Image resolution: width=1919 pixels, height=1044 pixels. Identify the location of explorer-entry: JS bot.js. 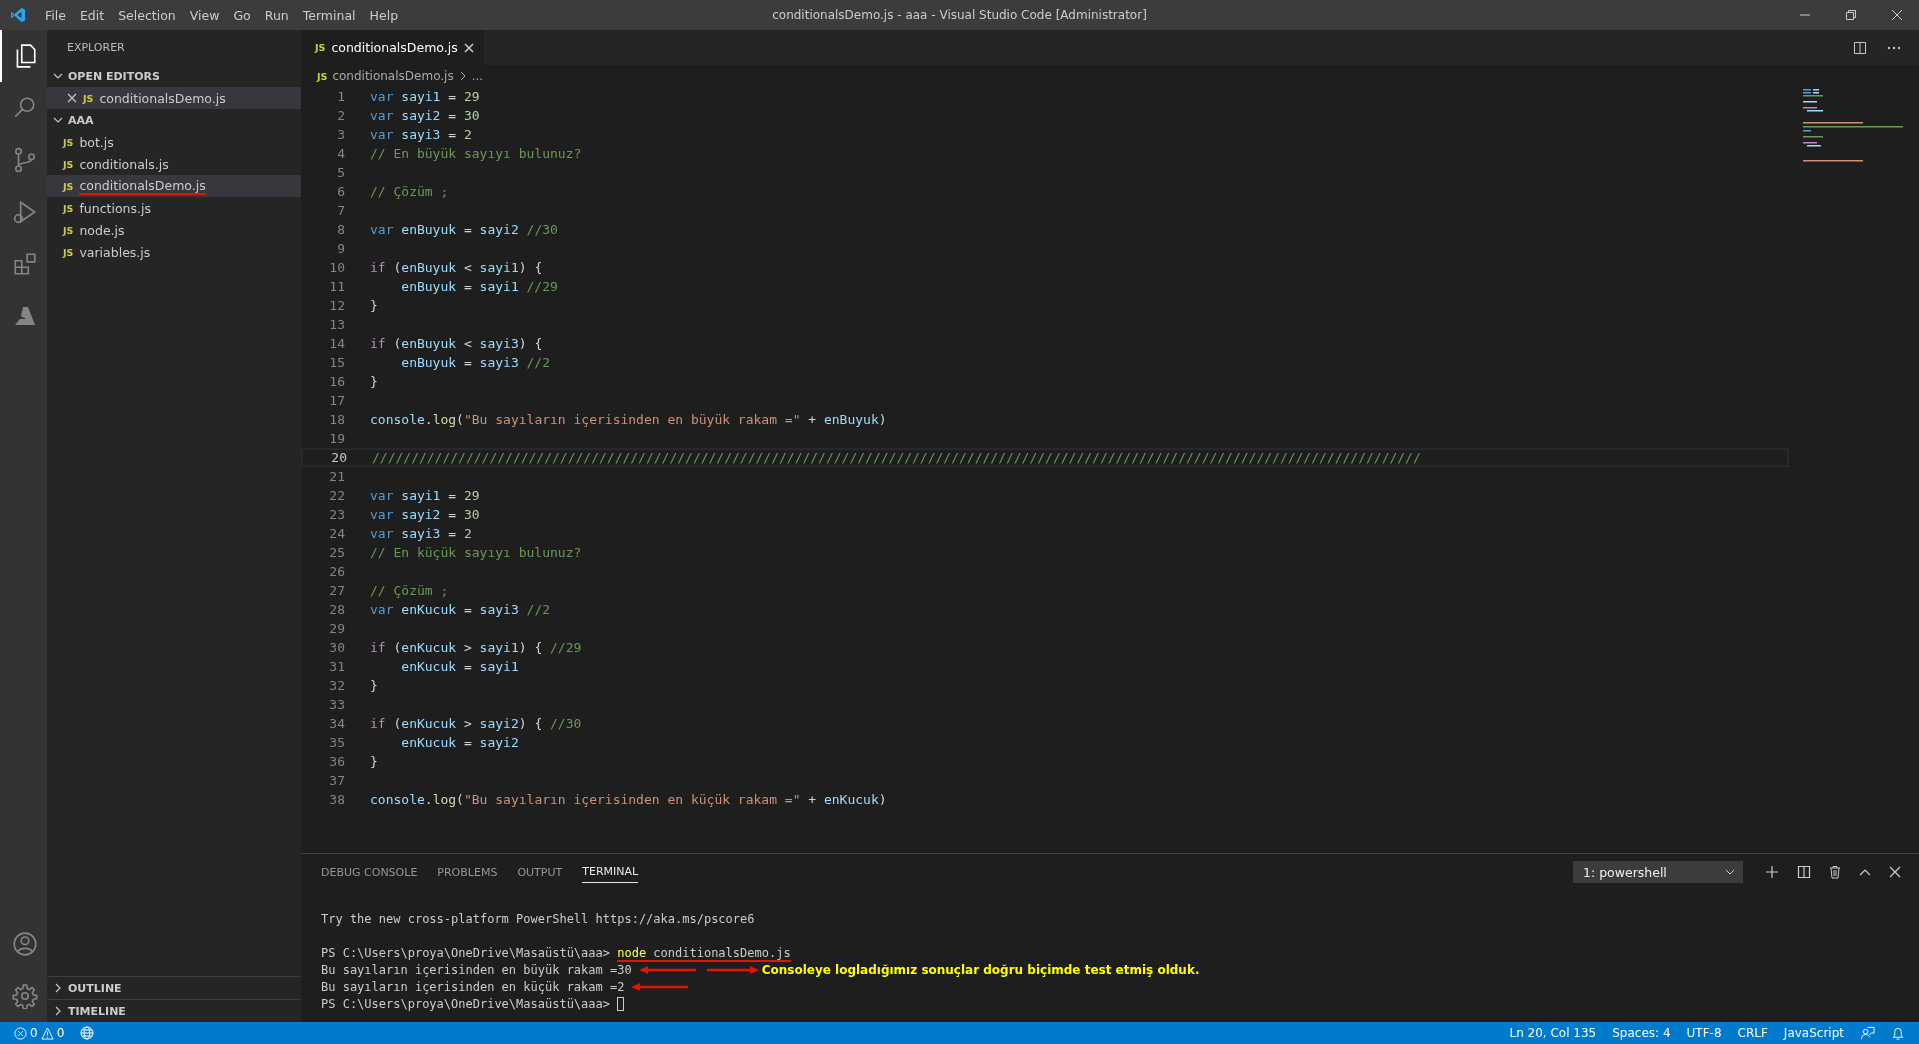
(174, 142).